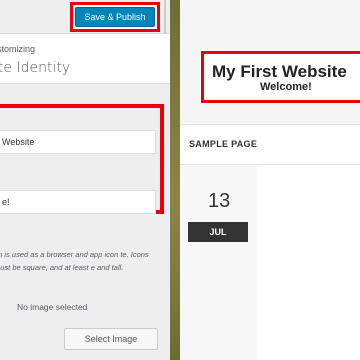  I want to click on customizing-label: ustomizing, so click(18, 49).